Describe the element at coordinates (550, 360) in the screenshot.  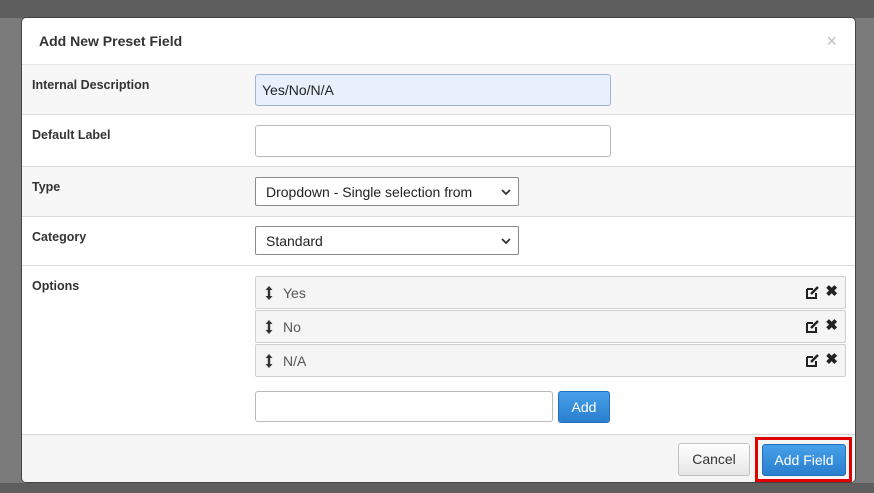
I see `option-item: N/A ✖` at that location.